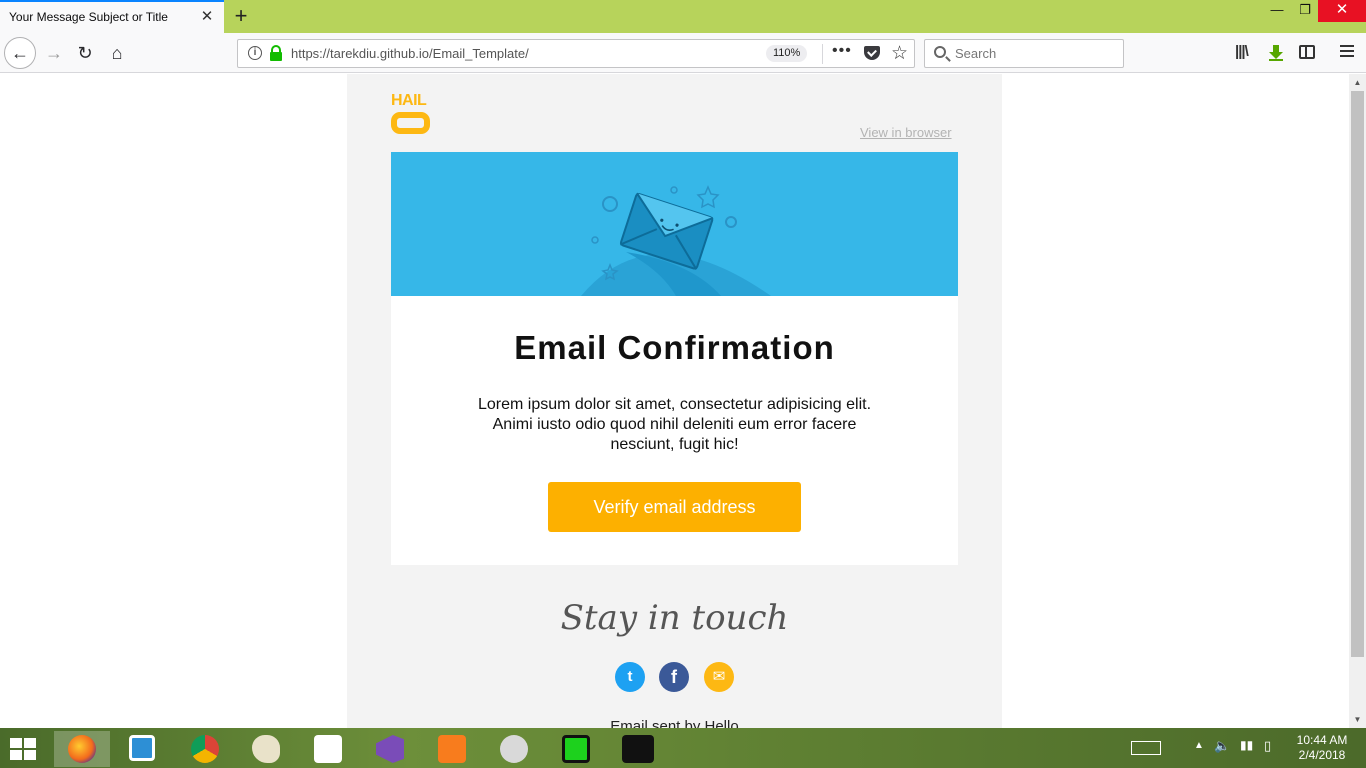  Describe the element at coordinates (676, 240) in the screenshot. I see `envelope-illustration` at that location.